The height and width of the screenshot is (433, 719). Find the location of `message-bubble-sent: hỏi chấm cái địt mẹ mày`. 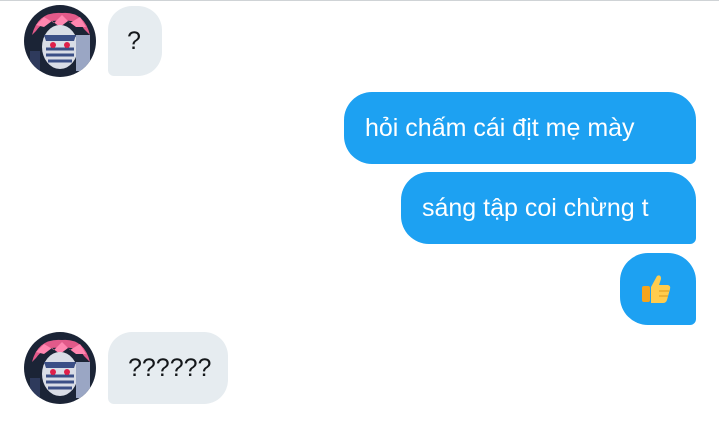

message-bubble-sent: hỏi chấm cái địt mẹ mày is located at coordinates (520, 128).